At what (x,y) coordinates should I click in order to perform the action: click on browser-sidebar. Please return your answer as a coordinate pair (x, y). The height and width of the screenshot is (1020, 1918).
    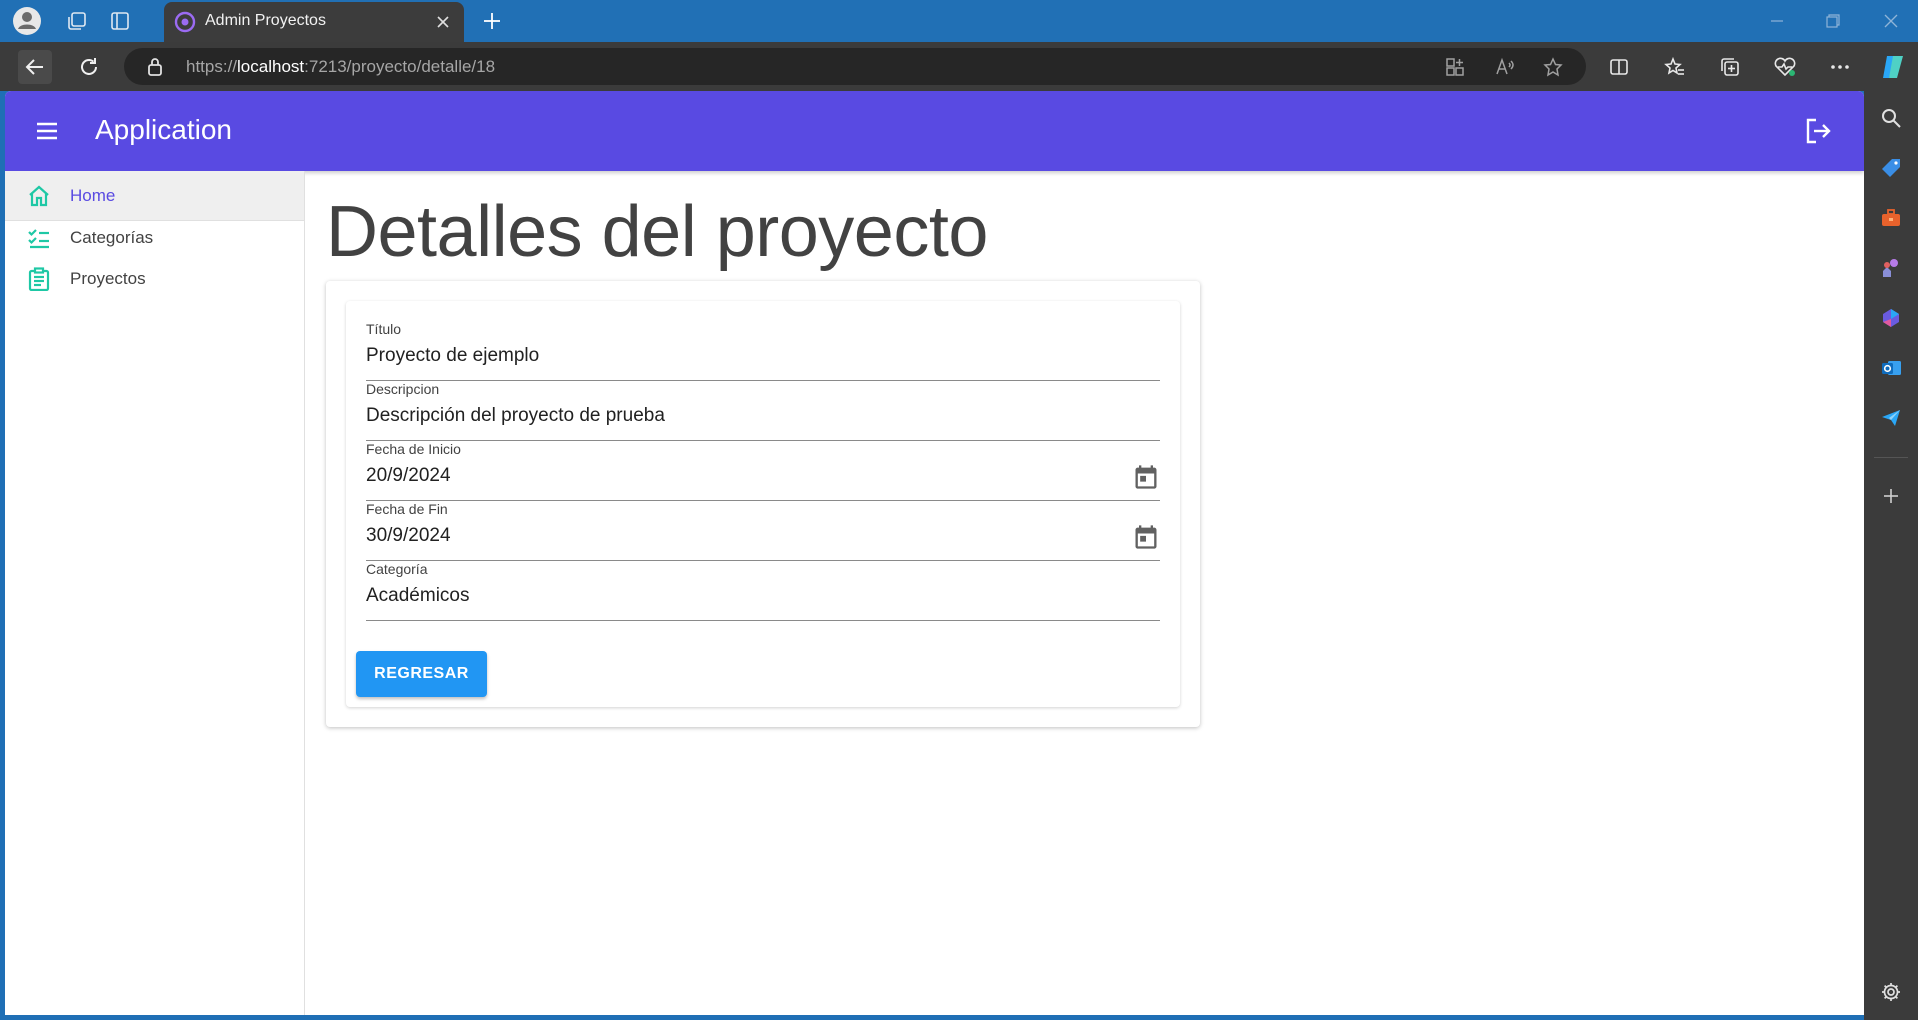
    Looking at the image, I should click on (1891, 555).